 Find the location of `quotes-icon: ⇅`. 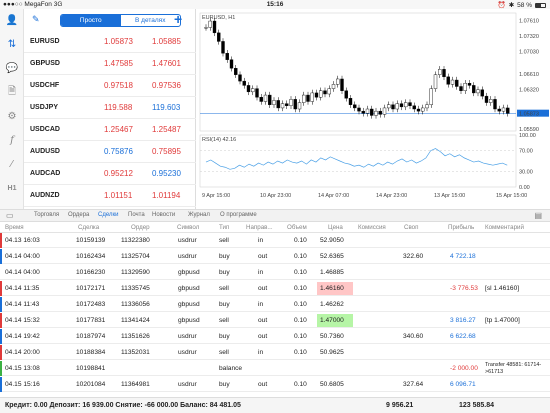

quotes-icon: ⇅ is located at coordinates (12, 44).